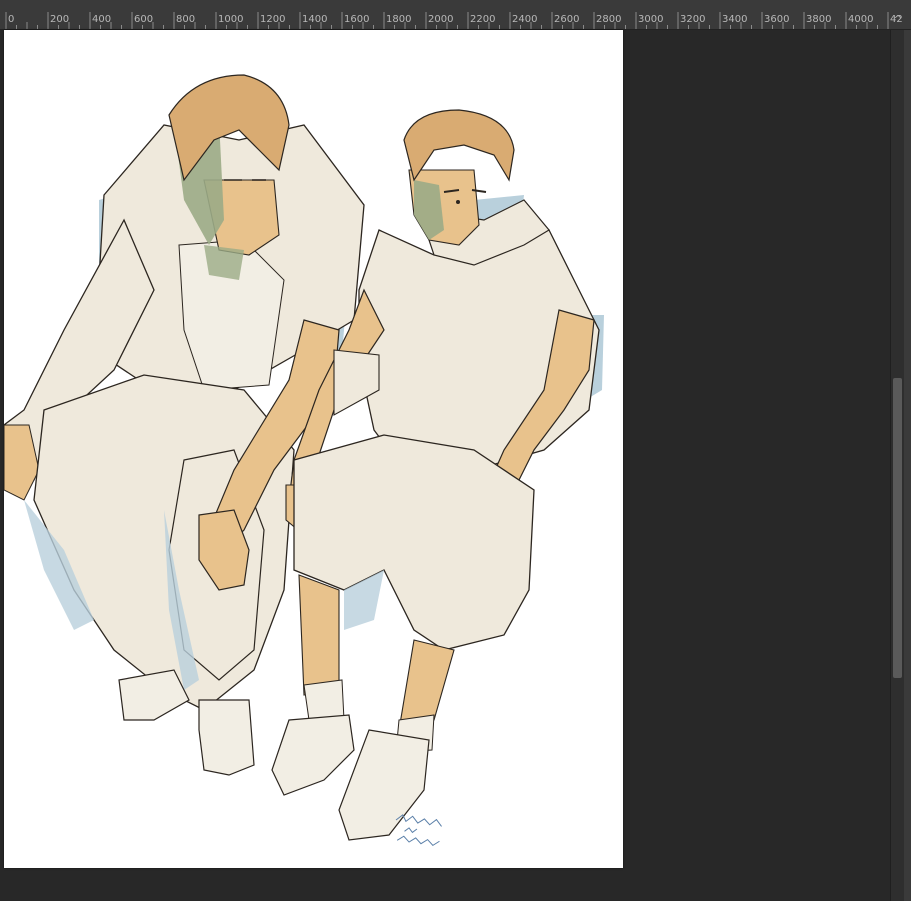  What do you see at coordinates (651, 19) in the screenshot?
I see `ruler-label: 3000` at bounding box center [651, 19].